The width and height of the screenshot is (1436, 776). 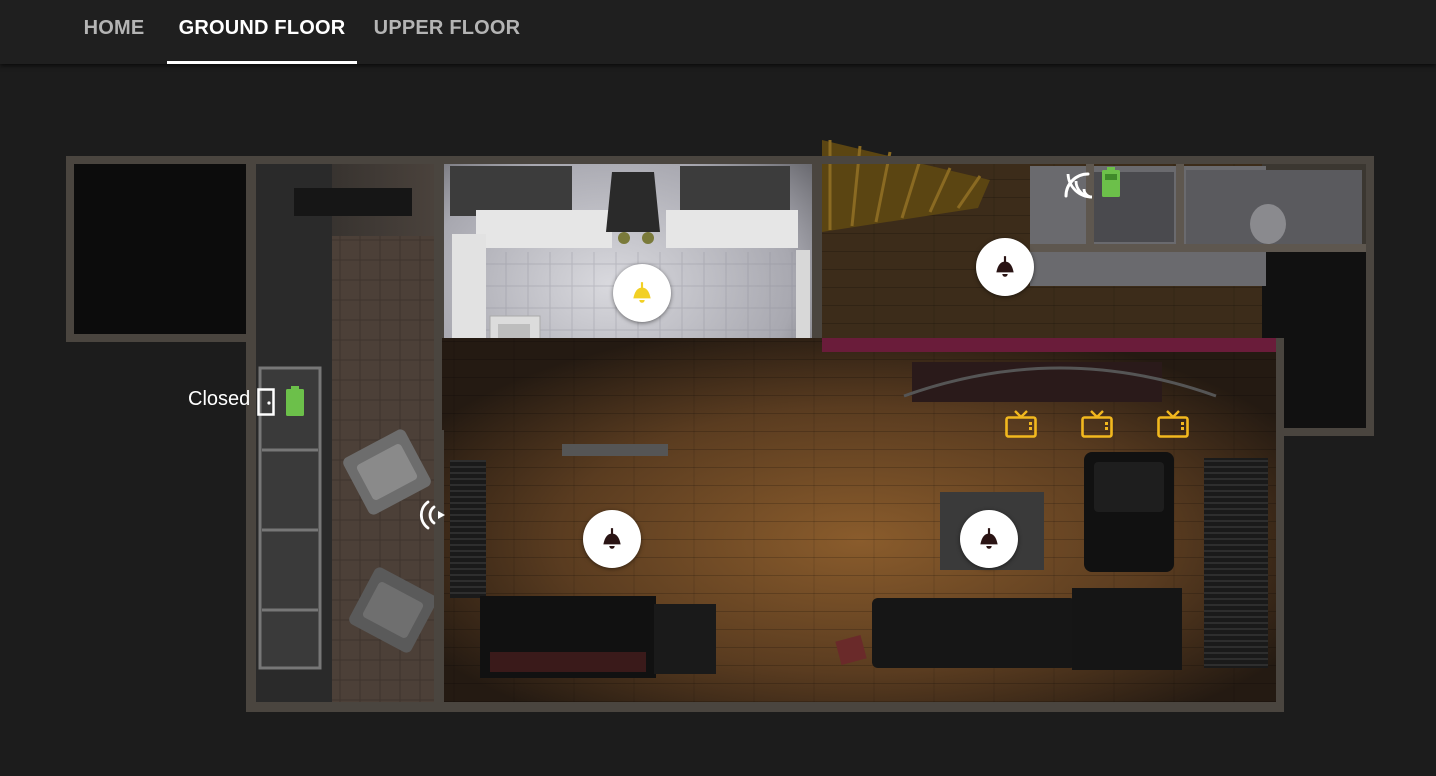 I want to click on living-light-button, so click(x=989, y=539).